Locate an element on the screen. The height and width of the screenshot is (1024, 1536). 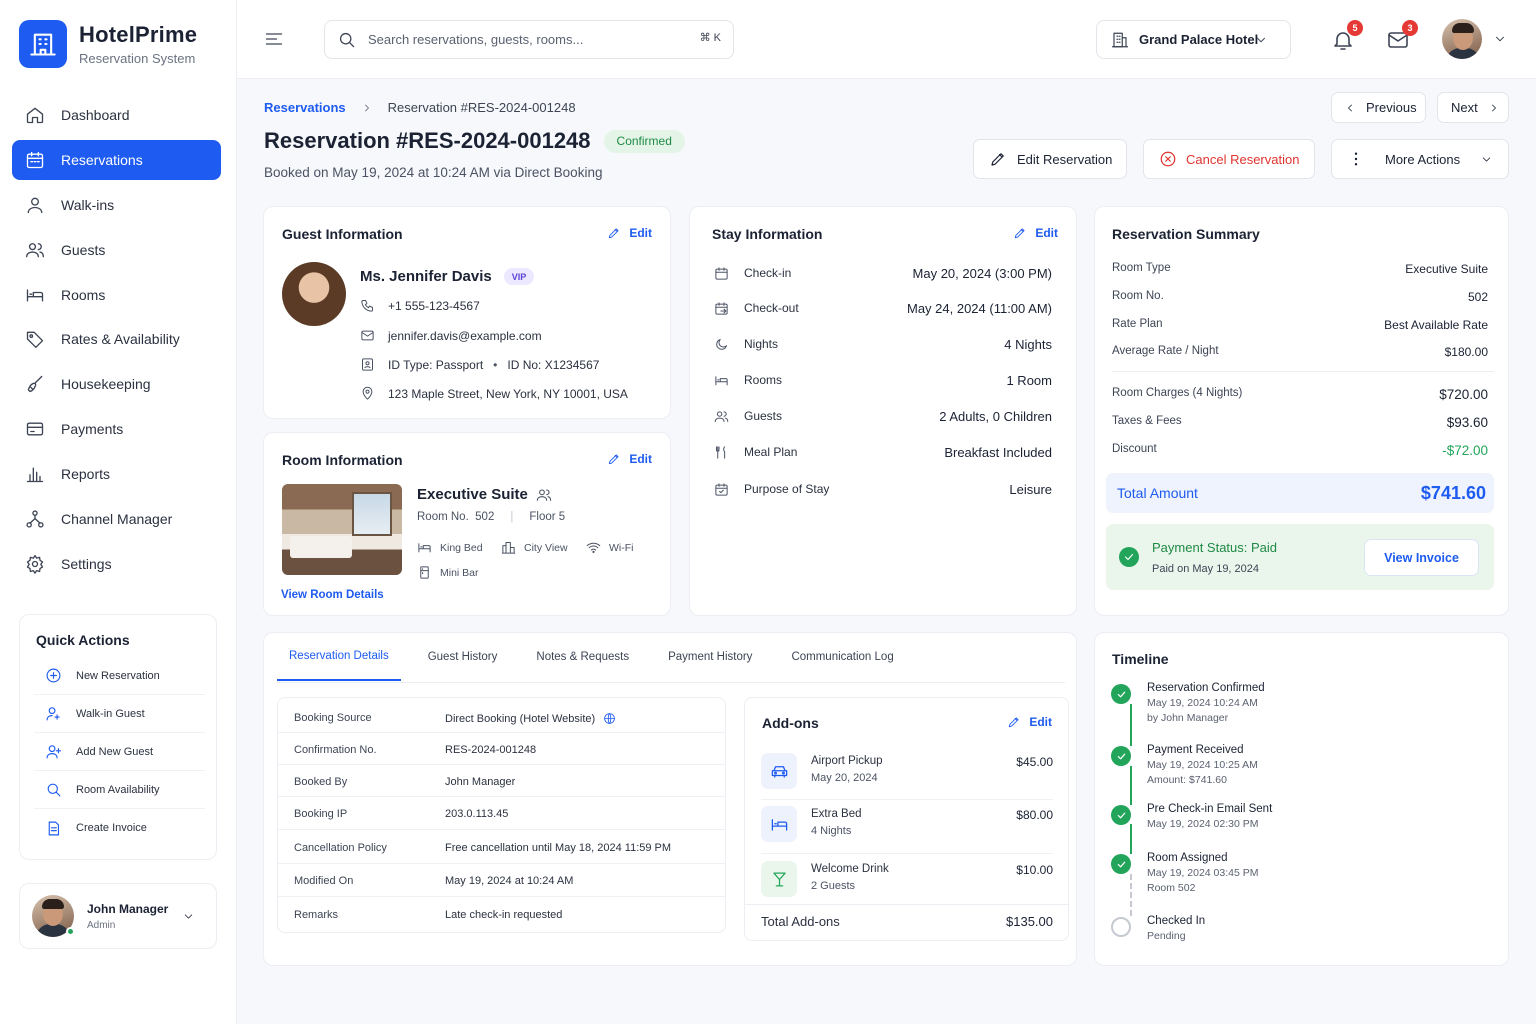
messages-button: 3 is located at coordinates (1402, 36).